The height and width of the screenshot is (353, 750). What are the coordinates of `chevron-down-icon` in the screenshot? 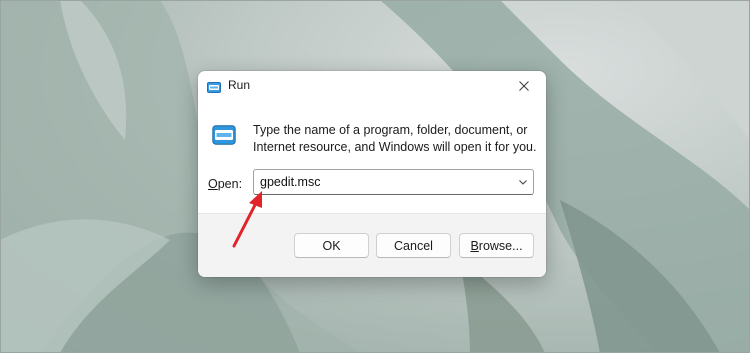 It's located at (523, 182).